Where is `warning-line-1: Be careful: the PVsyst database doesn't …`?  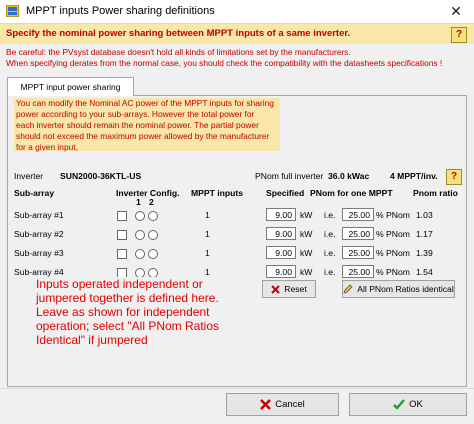
warning-line-1: Be careful: the PVsyst database doesn't … is located at coordinates (178, 52).